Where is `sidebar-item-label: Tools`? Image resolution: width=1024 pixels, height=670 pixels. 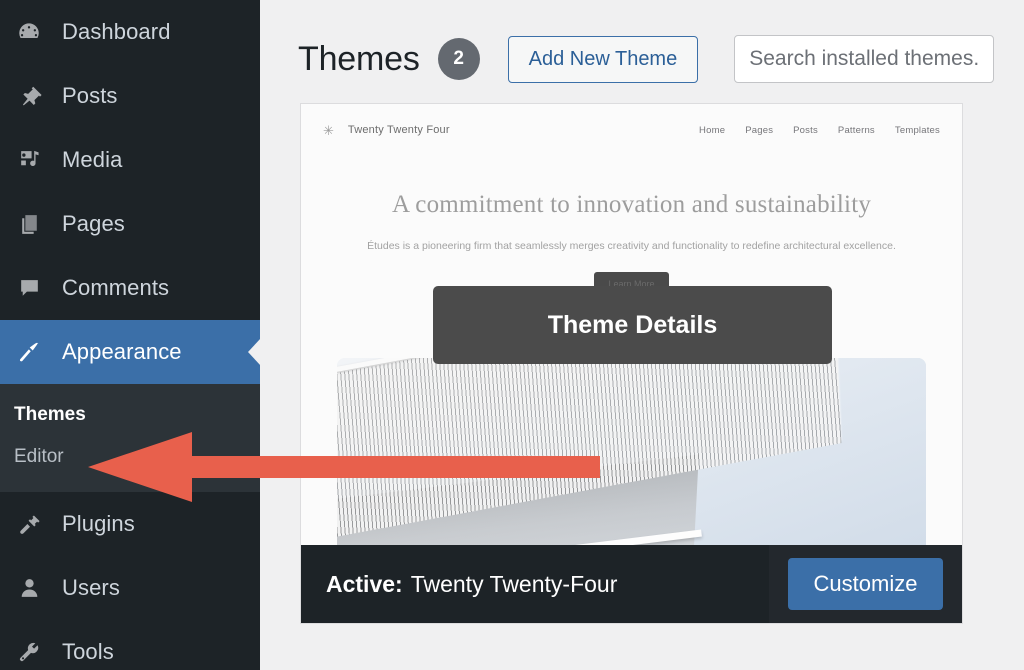
sidebar-item-label: Tools is located at coordinates (88, 651).